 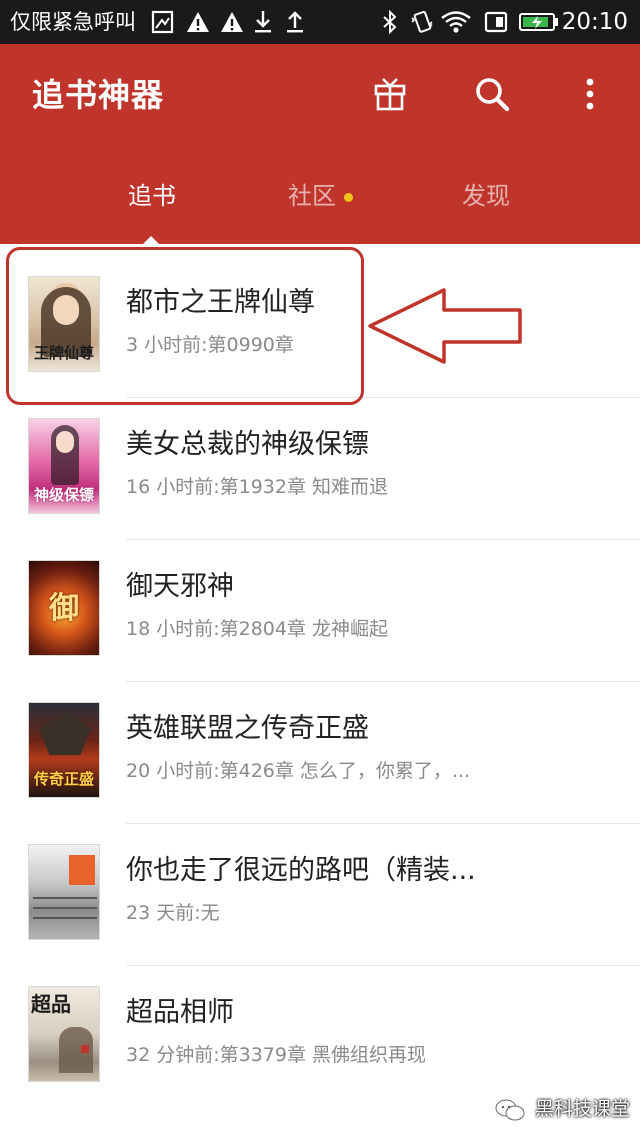 I want to click on tab-community: 社区, so click(x=312, y=196).